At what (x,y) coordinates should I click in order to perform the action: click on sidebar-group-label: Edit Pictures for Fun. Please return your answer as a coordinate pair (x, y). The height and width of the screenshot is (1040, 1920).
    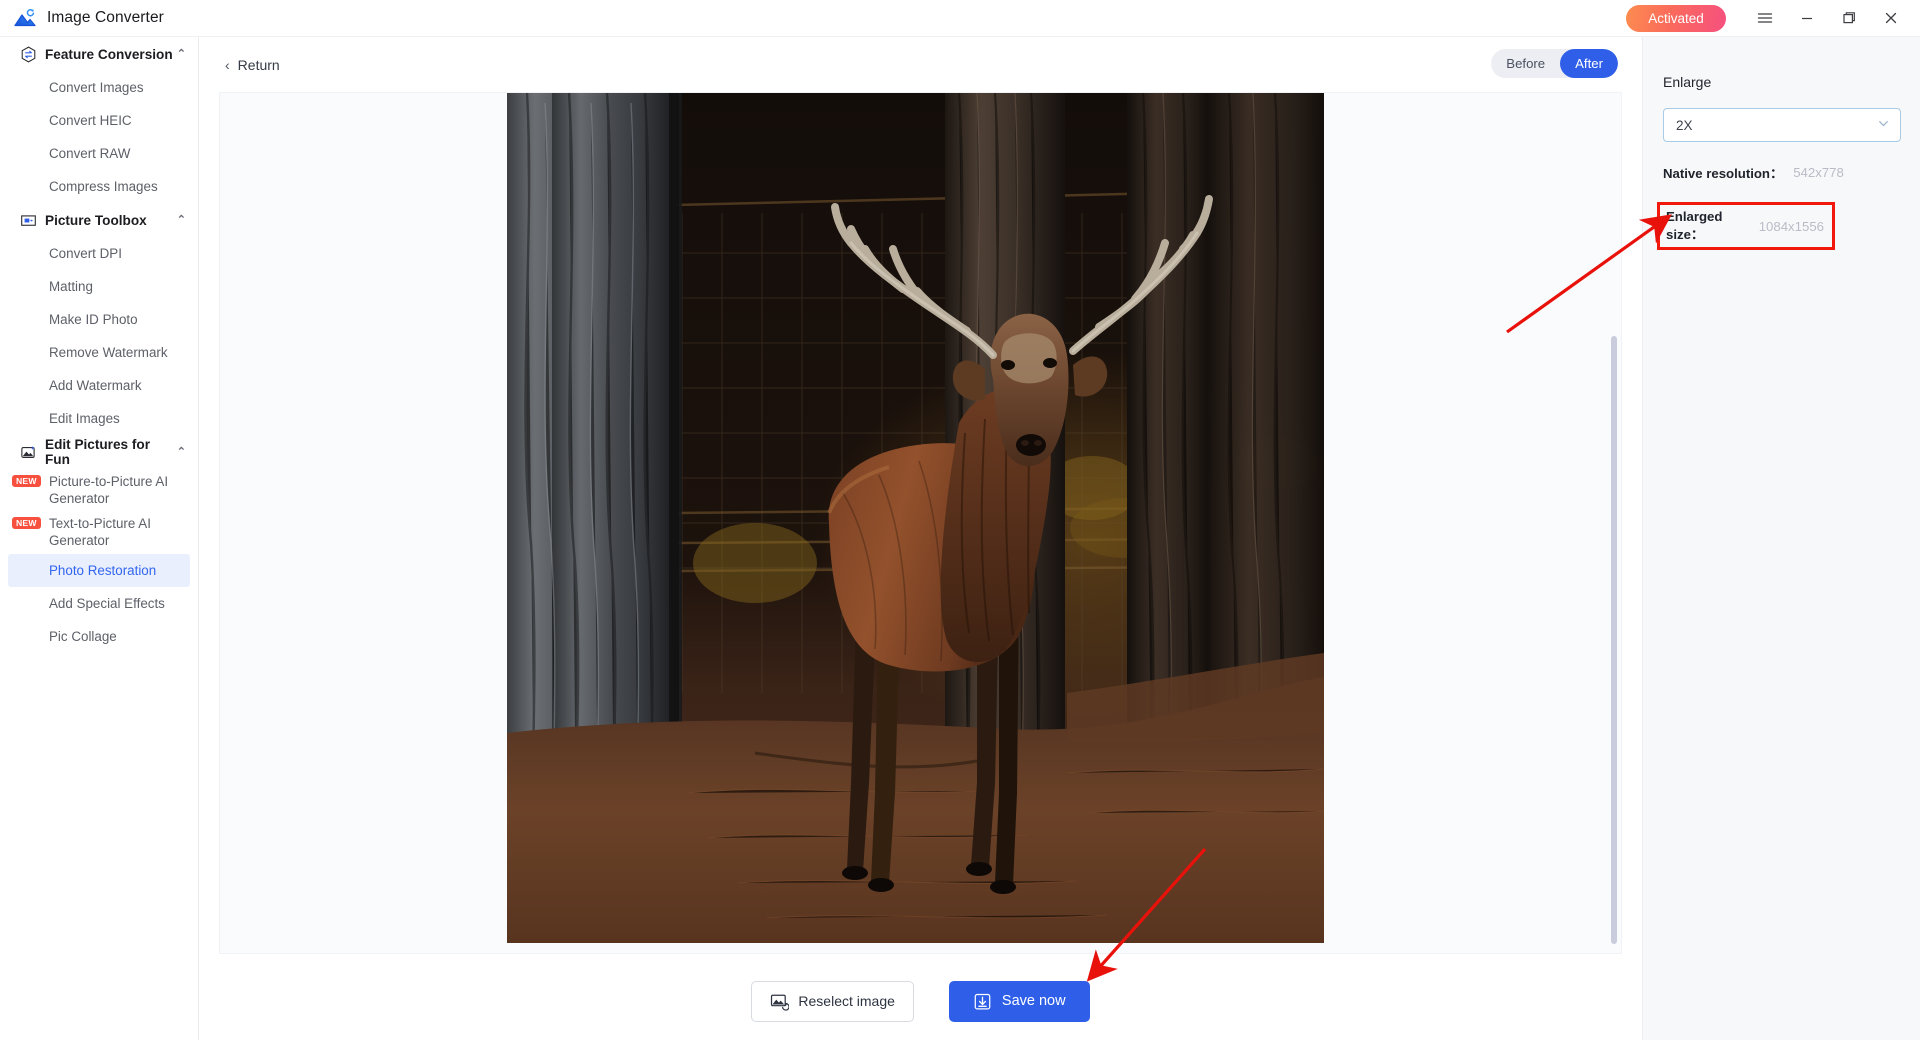
    Looking at the image, I should click on (97, 452).